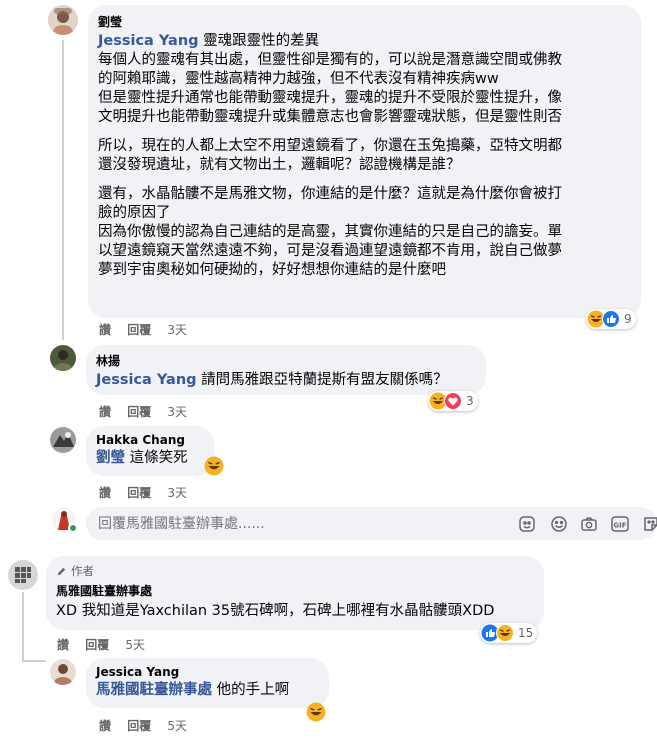  I want to click on reaction-count: 9, so click(628, 319).